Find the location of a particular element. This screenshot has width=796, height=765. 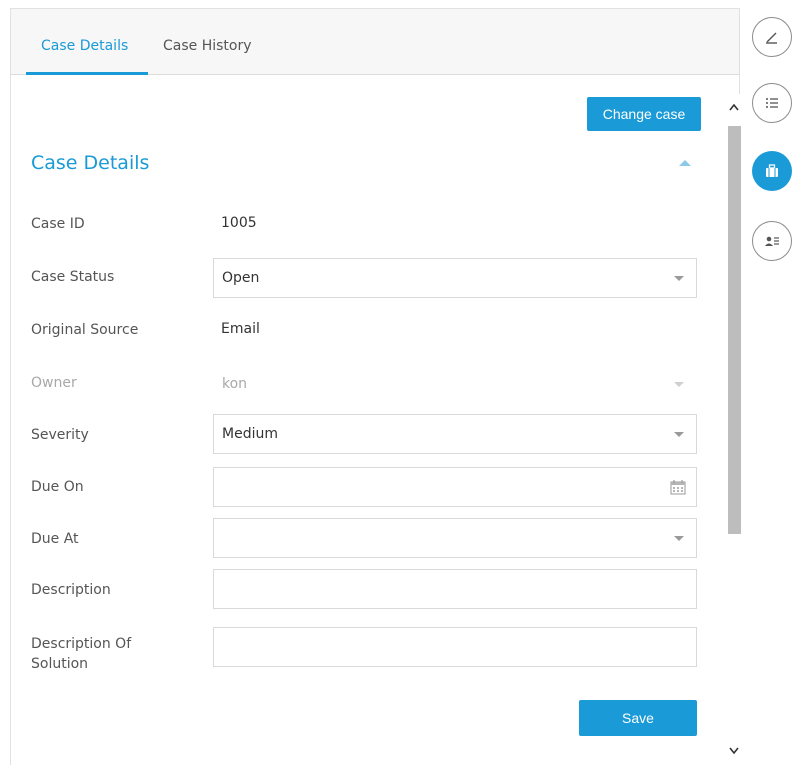

rail-contact-button is located at coordinates (772, 241).